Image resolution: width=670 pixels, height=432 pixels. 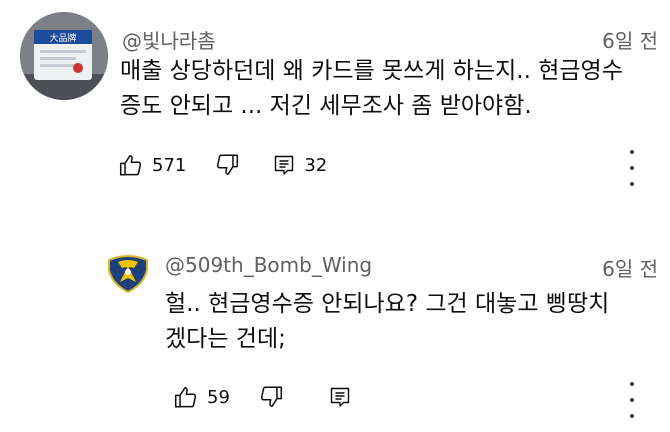 I want to click on like-count: 59, so click(x=218, y=397).